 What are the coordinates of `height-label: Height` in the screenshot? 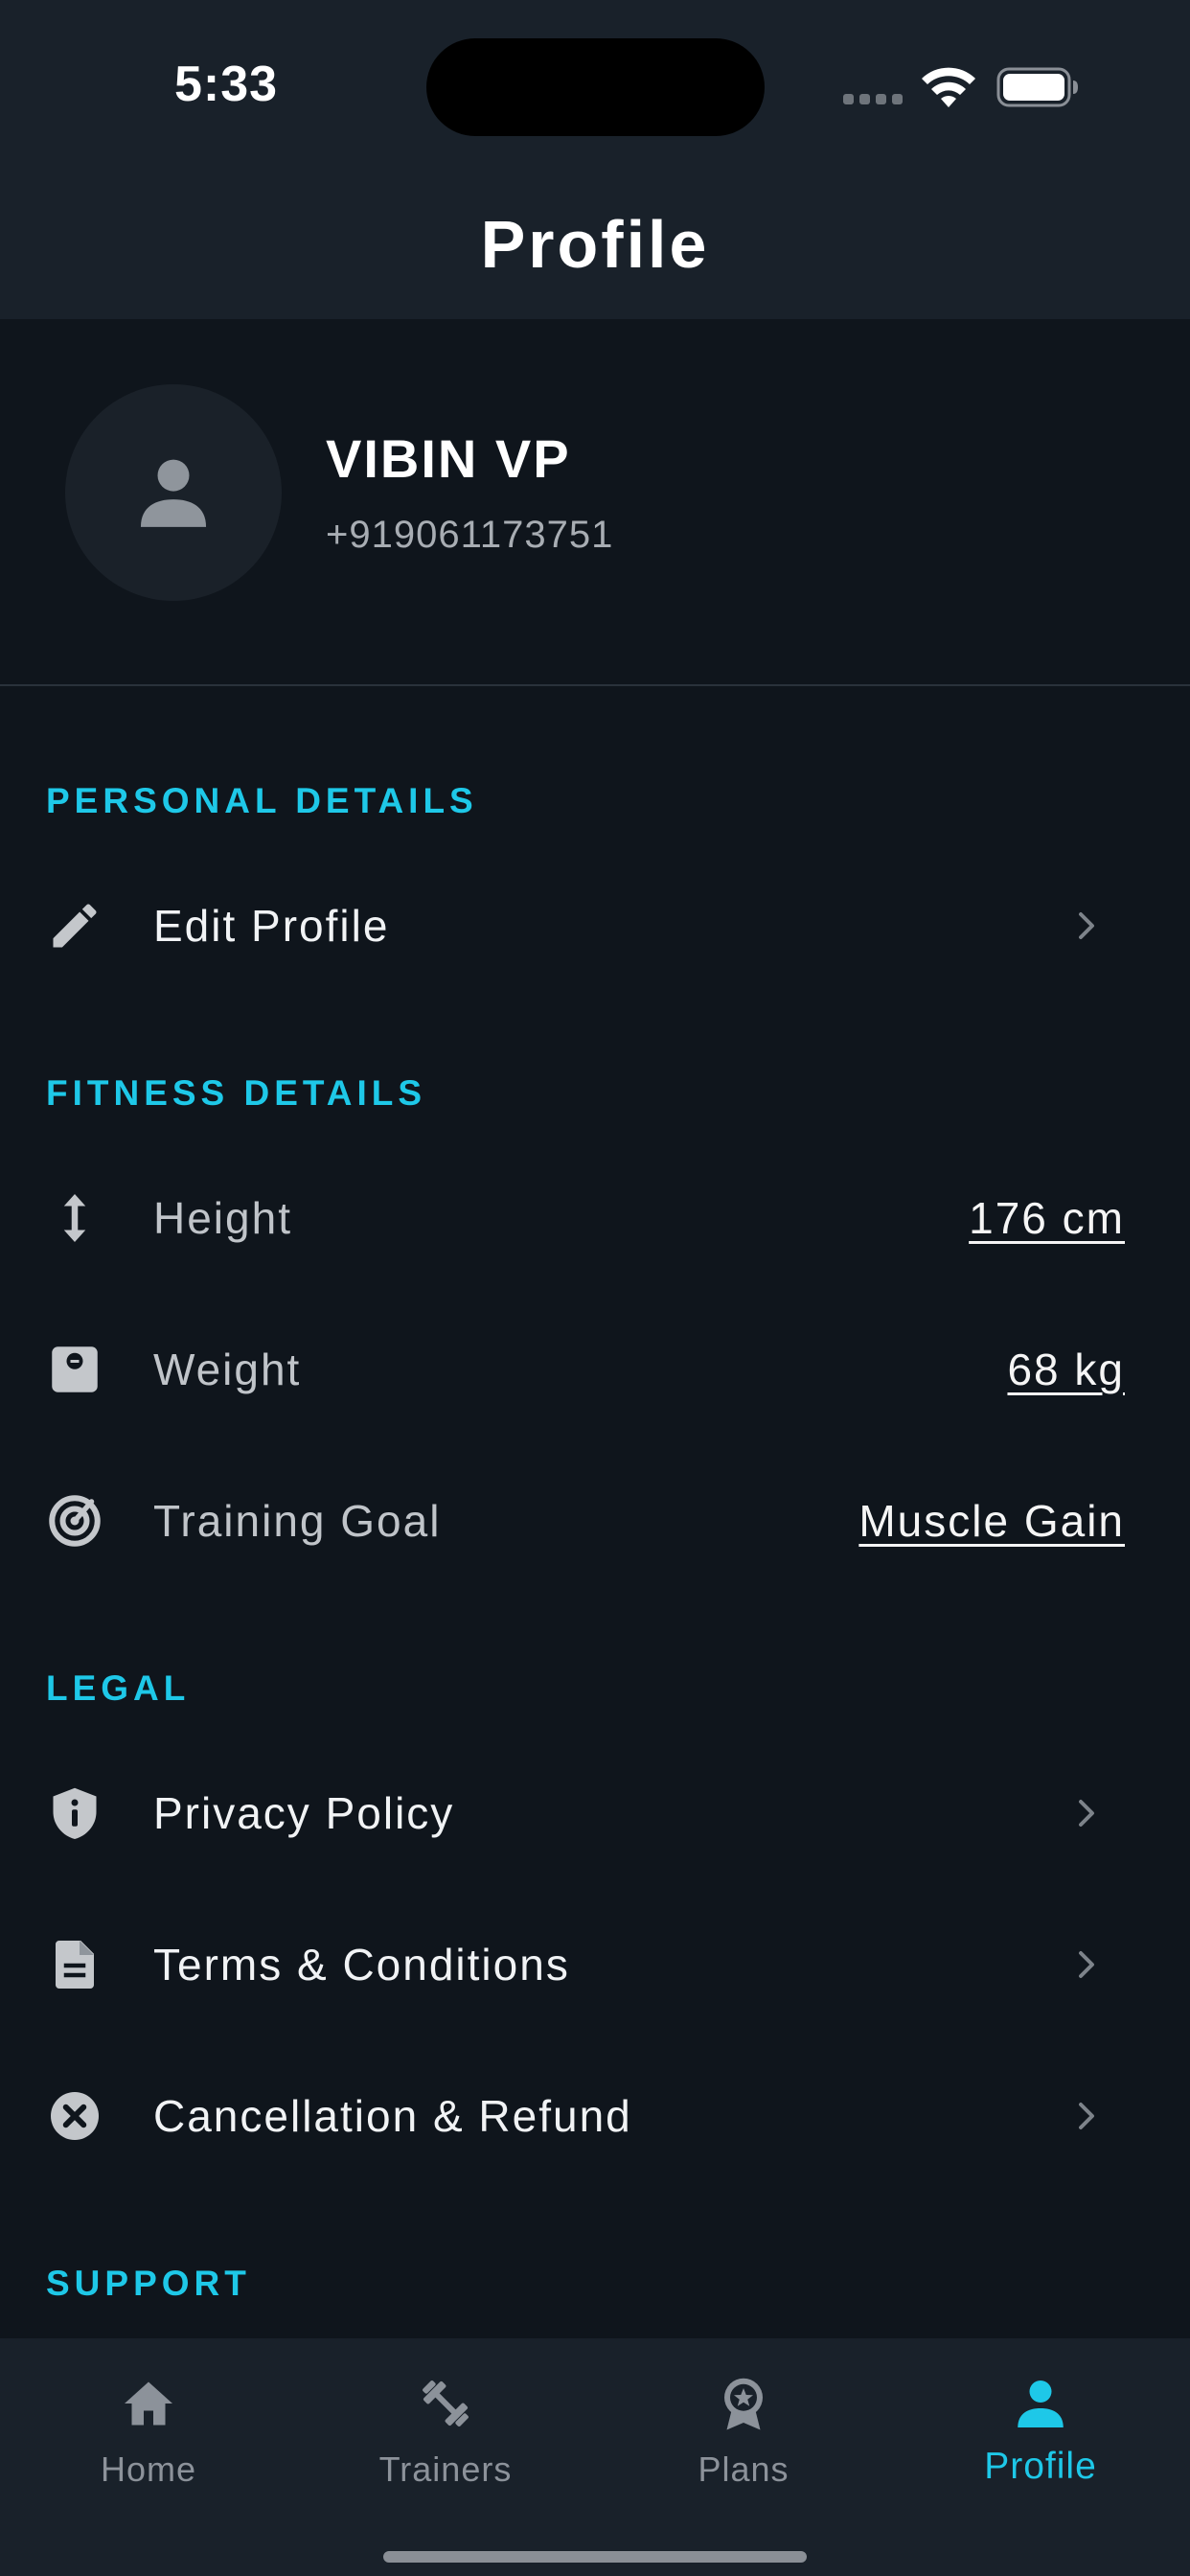 It's located at (222, 1218).